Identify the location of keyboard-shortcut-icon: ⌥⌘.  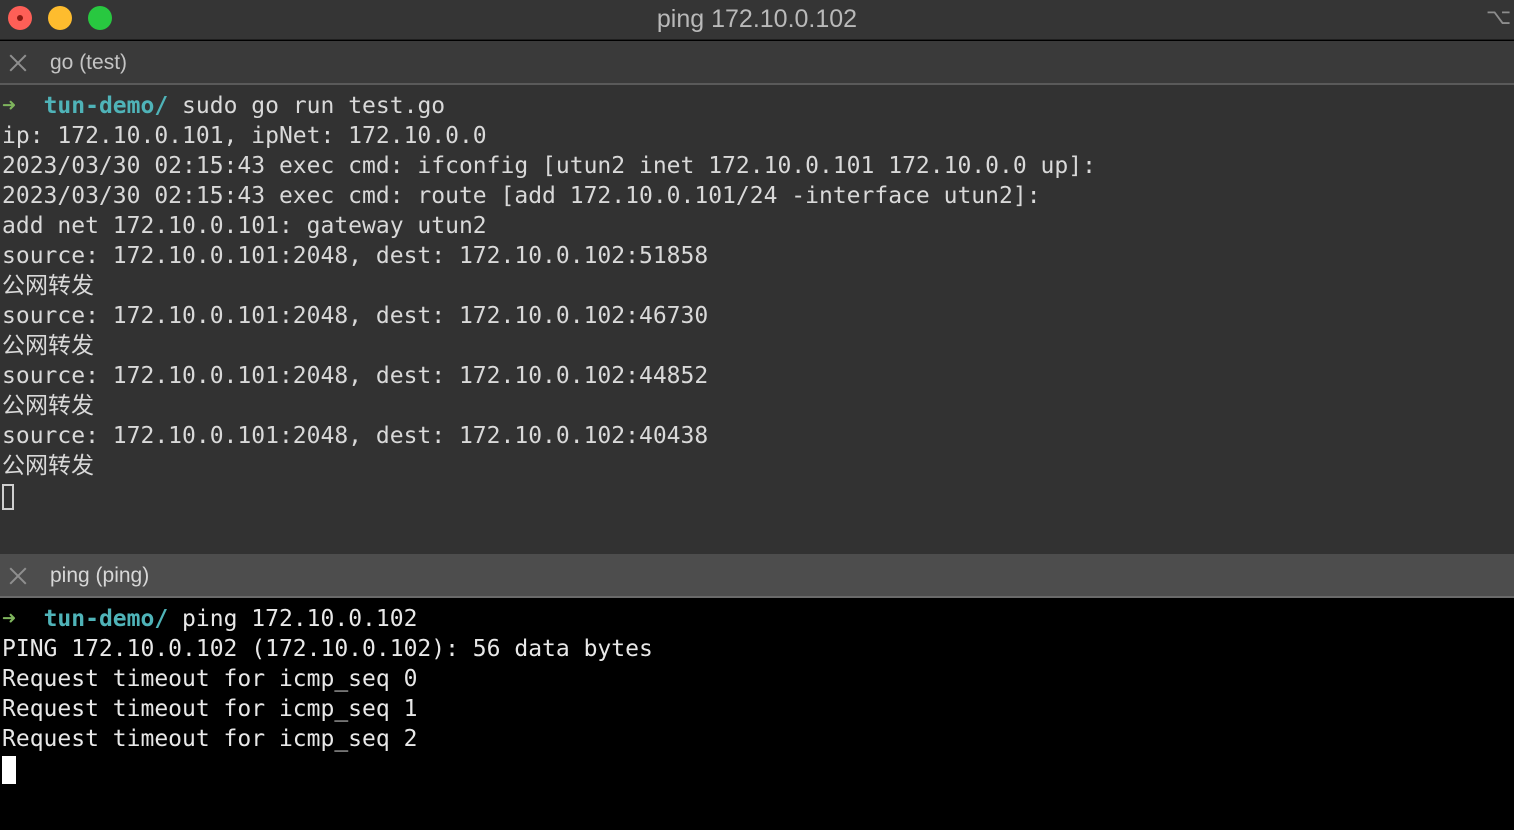
(1500, 17).